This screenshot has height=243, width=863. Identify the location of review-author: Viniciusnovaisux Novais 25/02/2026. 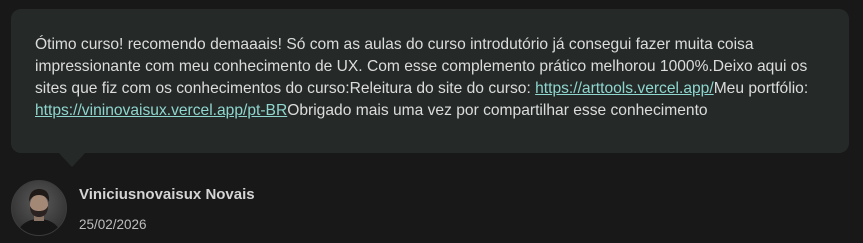
(133, 208).